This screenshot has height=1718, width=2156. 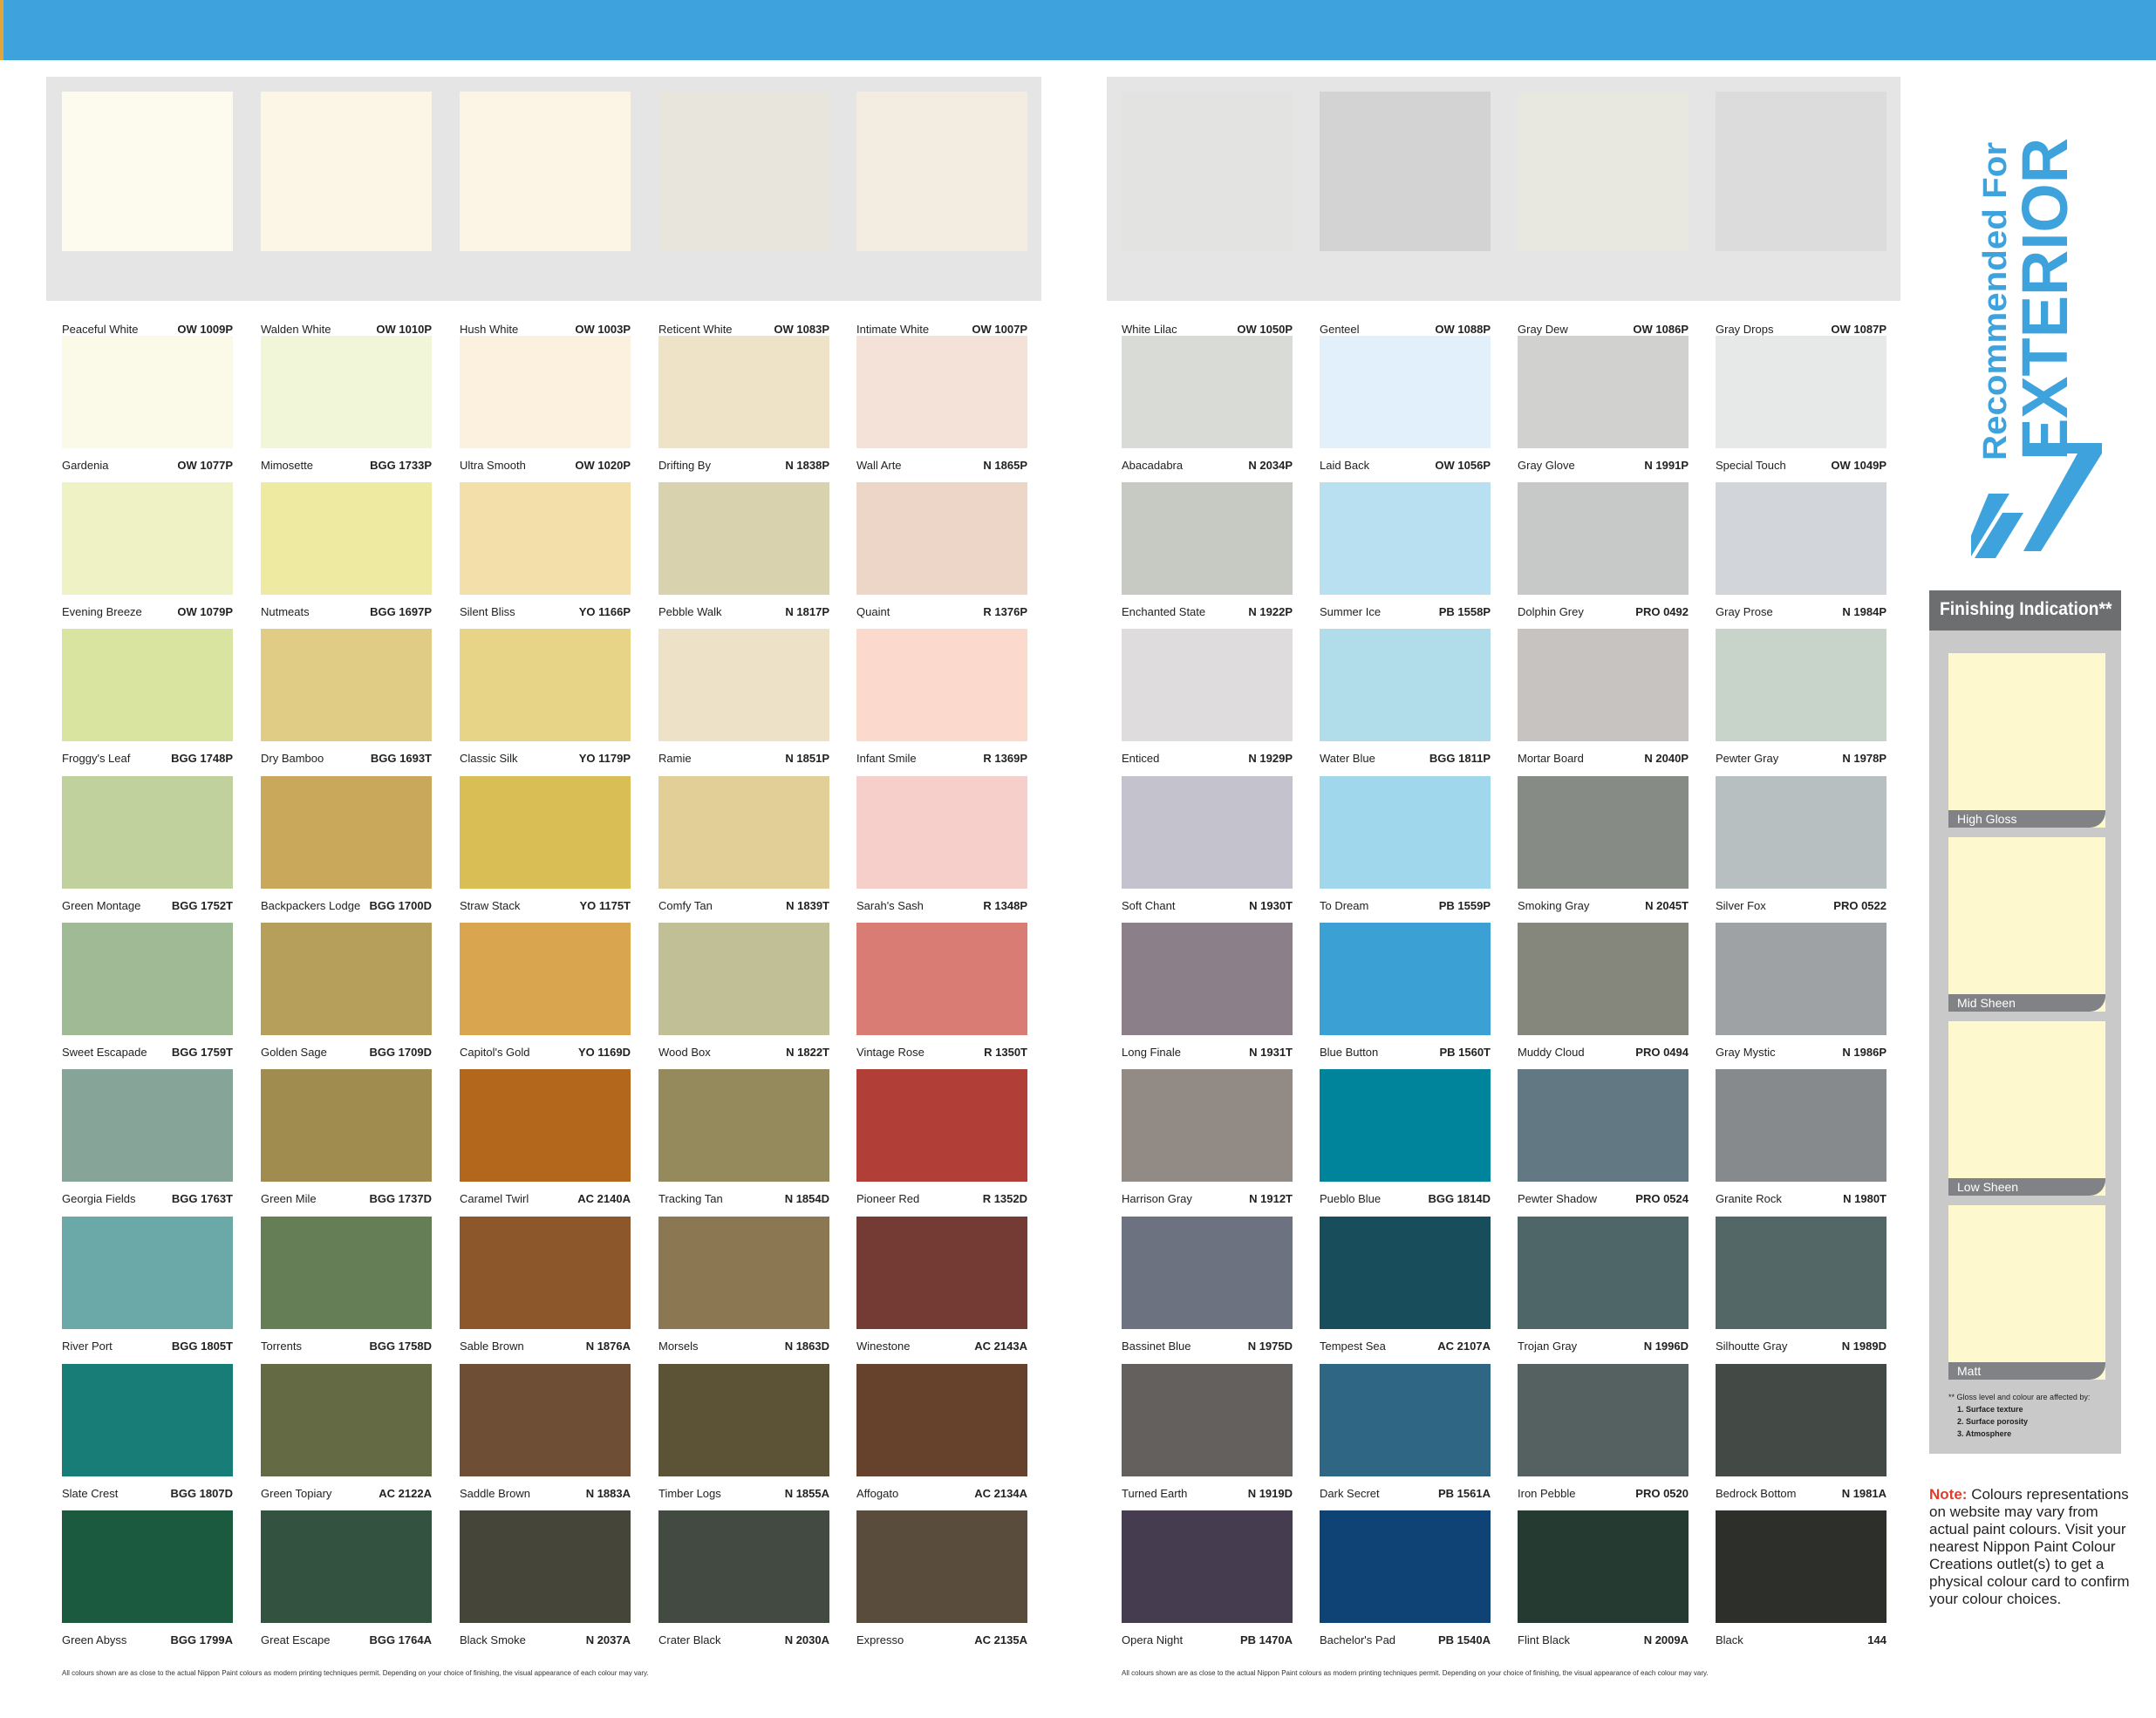 I want to click on colour-code: OW 1050P, so click(x=1265, y=329).